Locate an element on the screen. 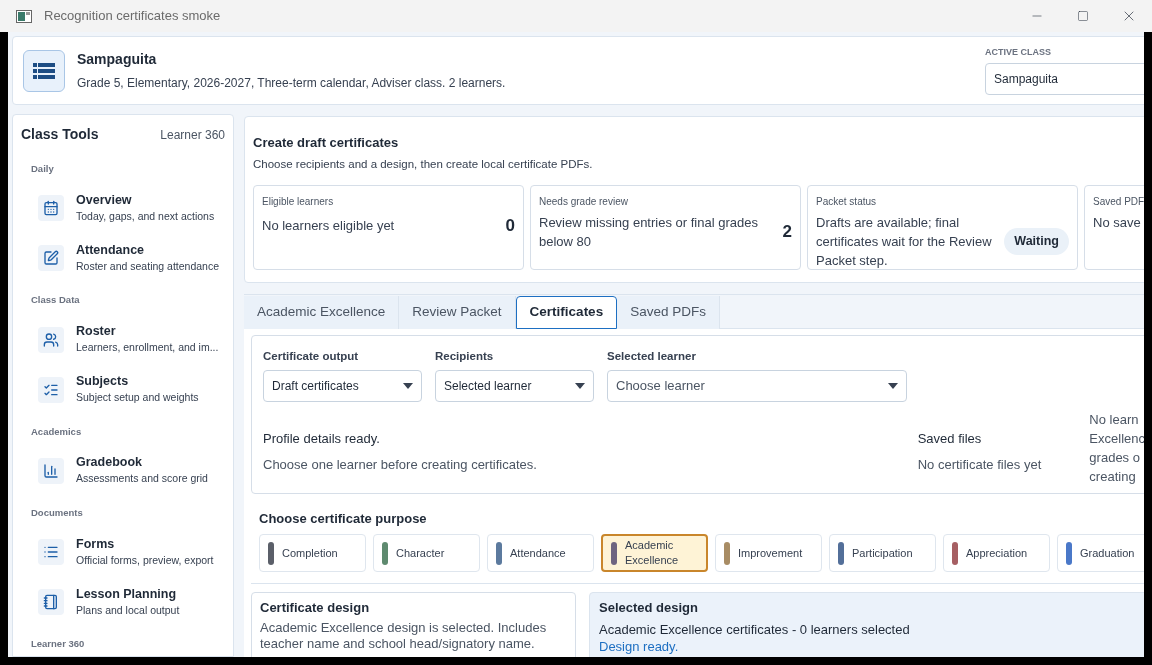  purpose-title: Choose certificate purpose is located at coordinates (343, 518).